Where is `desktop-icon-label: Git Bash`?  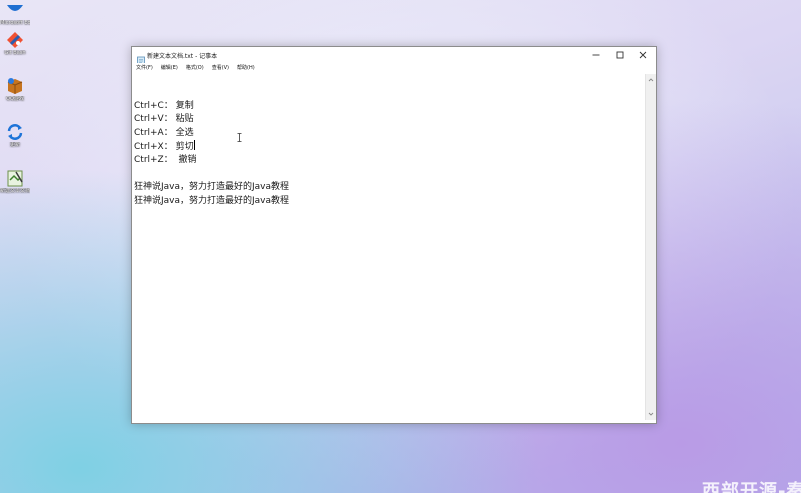
desktop-icon-label: Git Bash is located at coordinates (15, 53).